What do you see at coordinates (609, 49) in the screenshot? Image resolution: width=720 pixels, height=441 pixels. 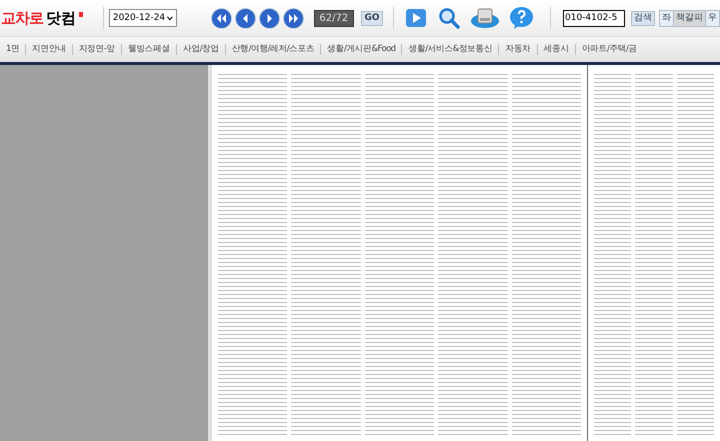 I see `nav-link: 아파트/주택/금` at bounding box center [609, 49].